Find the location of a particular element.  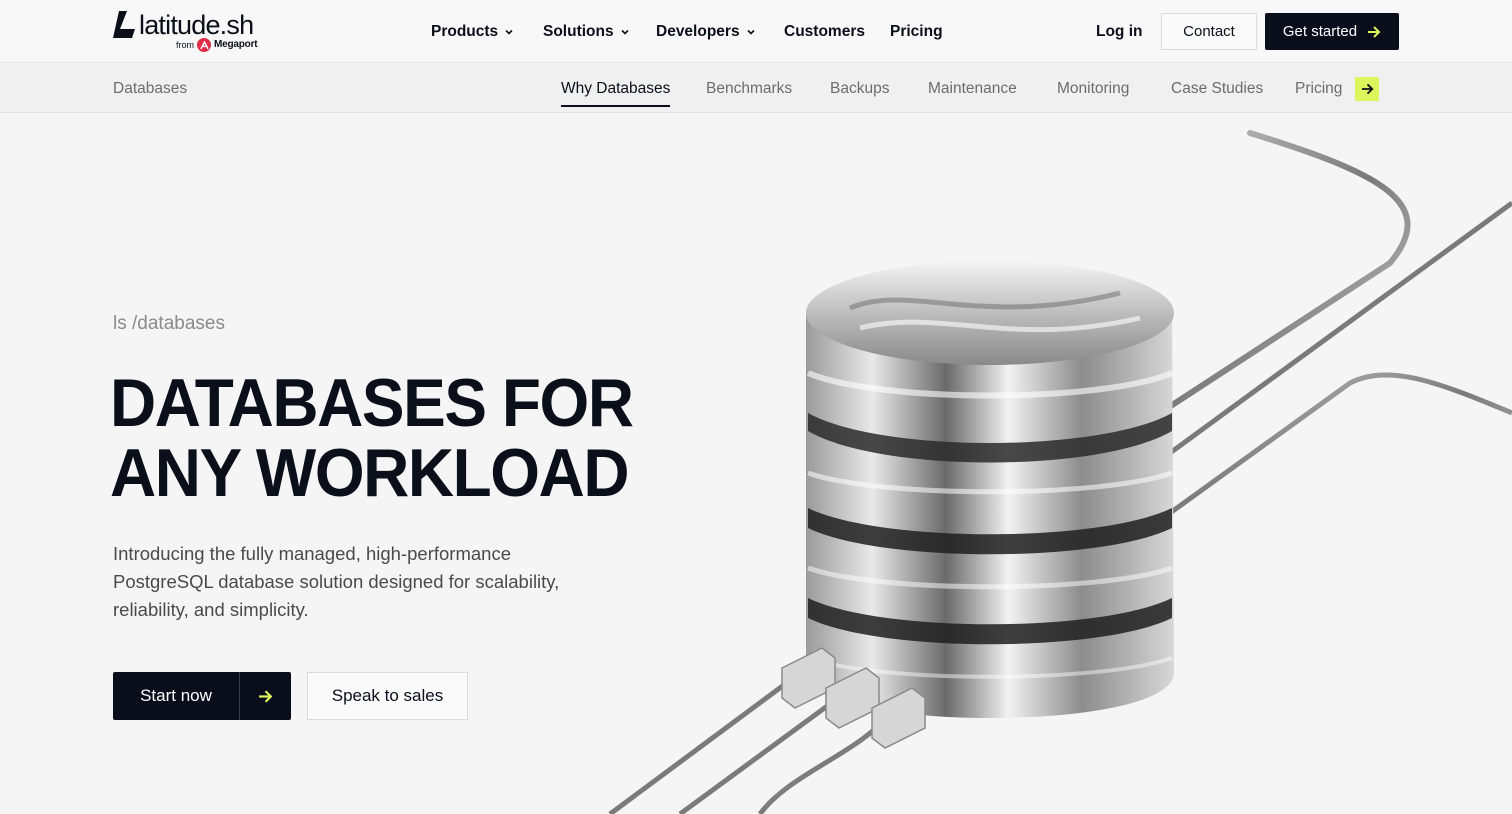

get-started-button: Get started is located at coordinates (1332, 31).